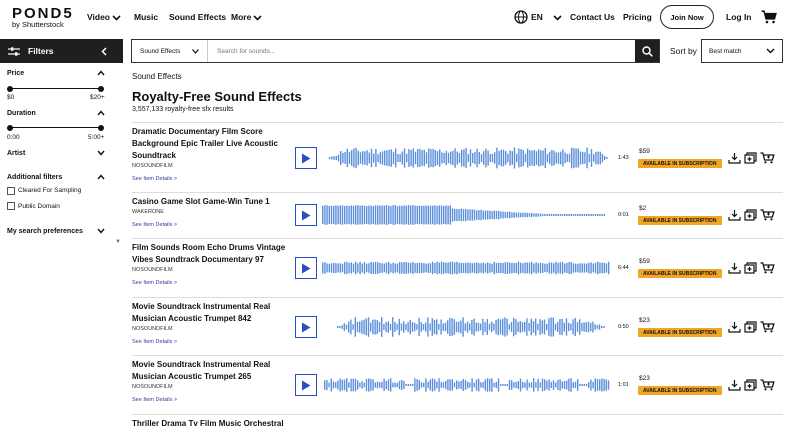 This screenshot has height=444, width=800. Describe the element at coordinates (14, 51) in the screenshot. I see `sliders-icon` at that location.